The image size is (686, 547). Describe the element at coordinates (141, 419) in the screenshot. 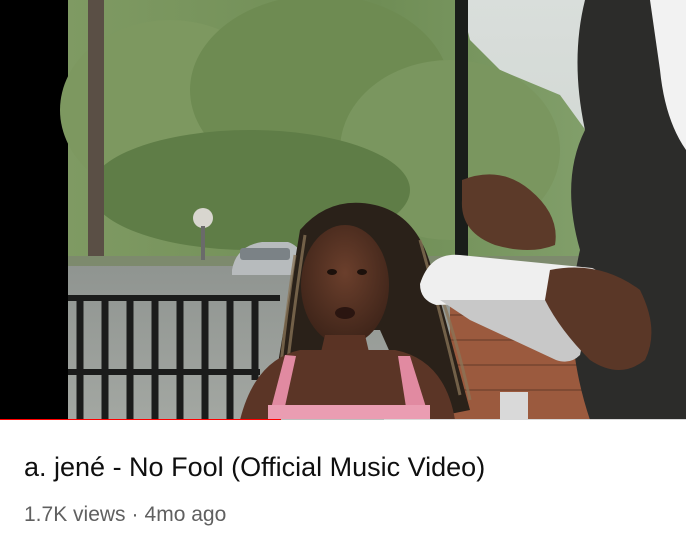

I see `progress-played` at that location.